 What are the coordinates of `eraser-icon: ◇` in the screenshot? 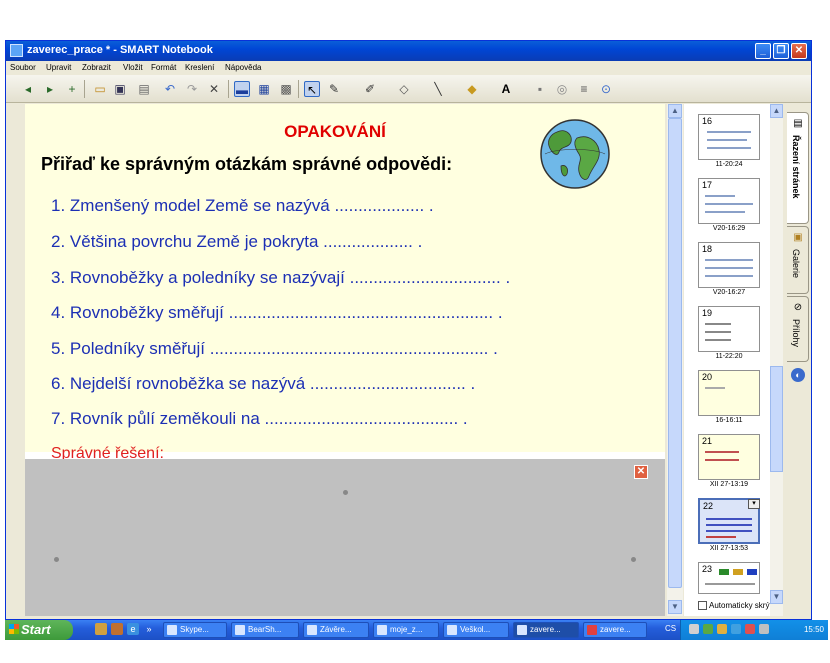 It's located at (404, 89).